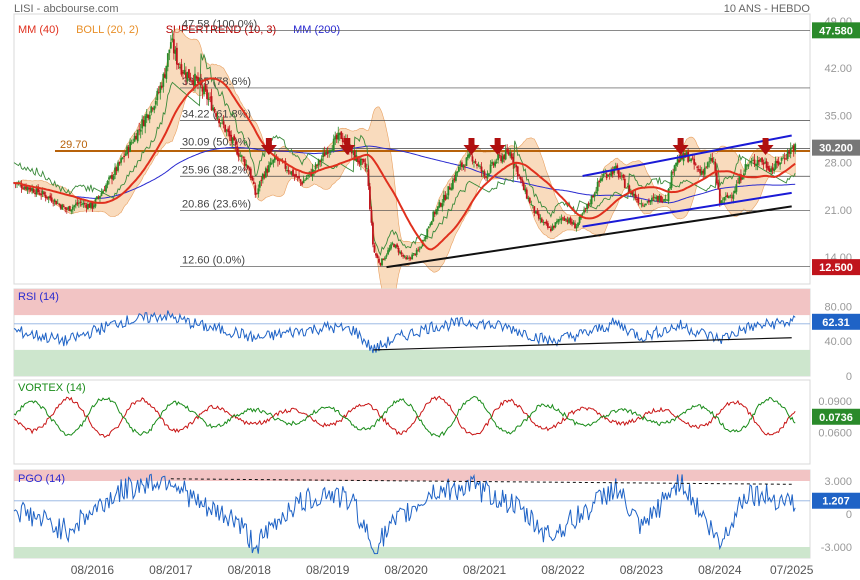 This screenshot has width=860, height=580. I want to click on fib-label-3: 30.09 (50.0%), so click(216, 142).